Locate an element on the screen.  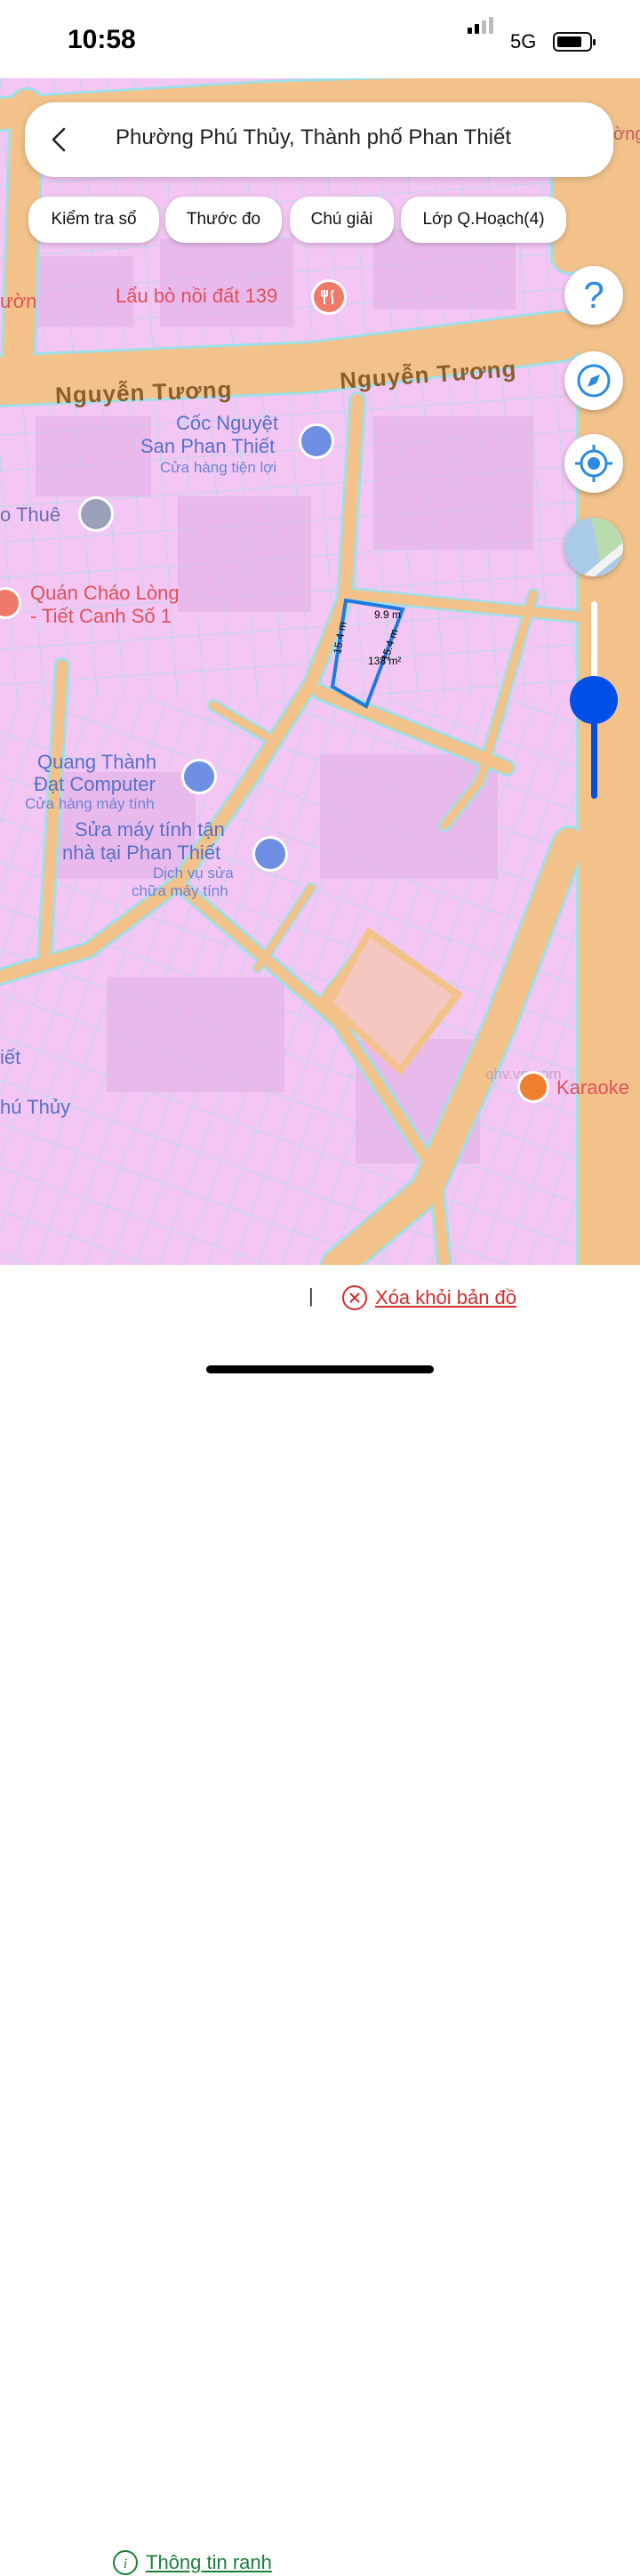
area-label: hú Thủy is located at coordinates (35, 1107).